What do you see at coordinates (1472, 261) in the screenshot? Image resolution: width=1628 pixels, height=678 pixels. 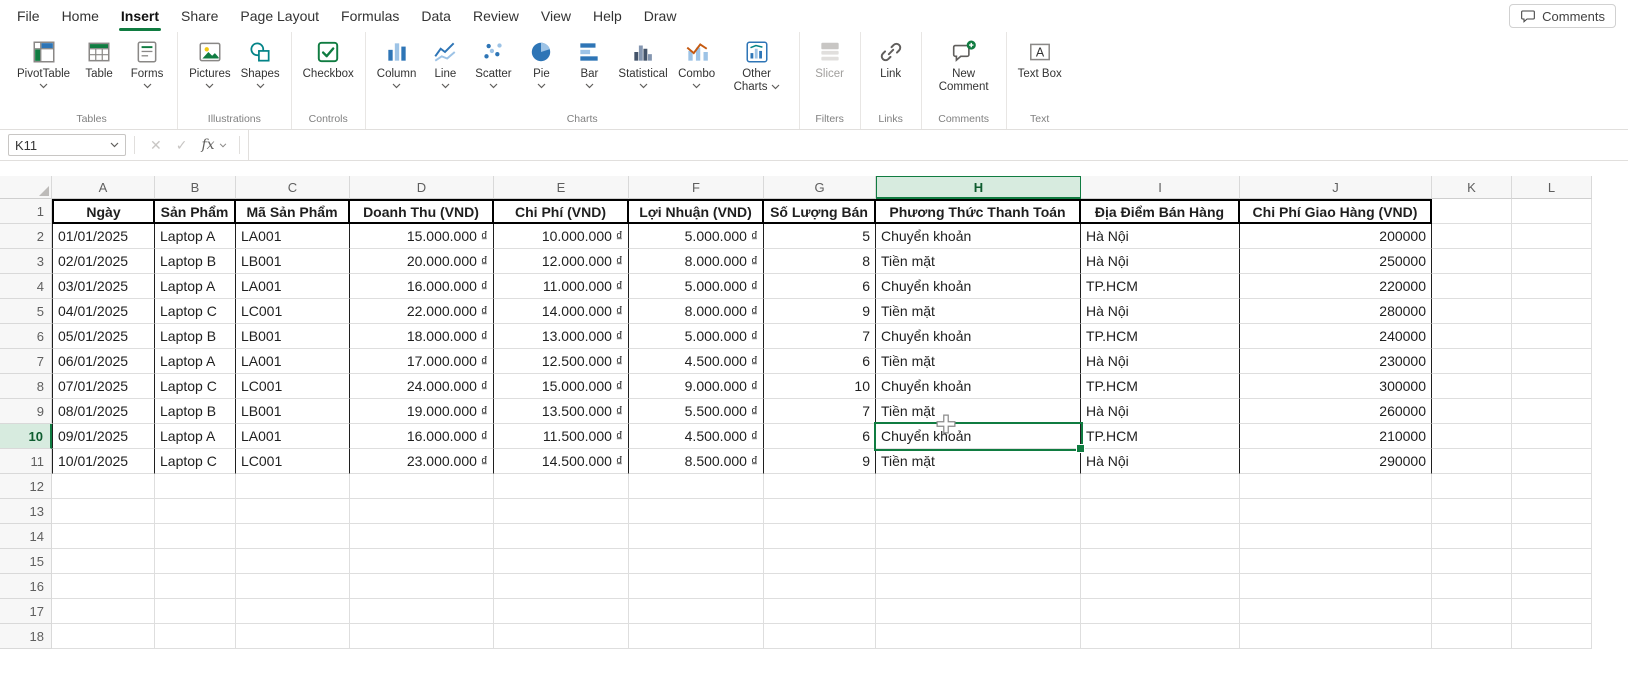 I see `cell-K3` at bounding box center [1472, 261].